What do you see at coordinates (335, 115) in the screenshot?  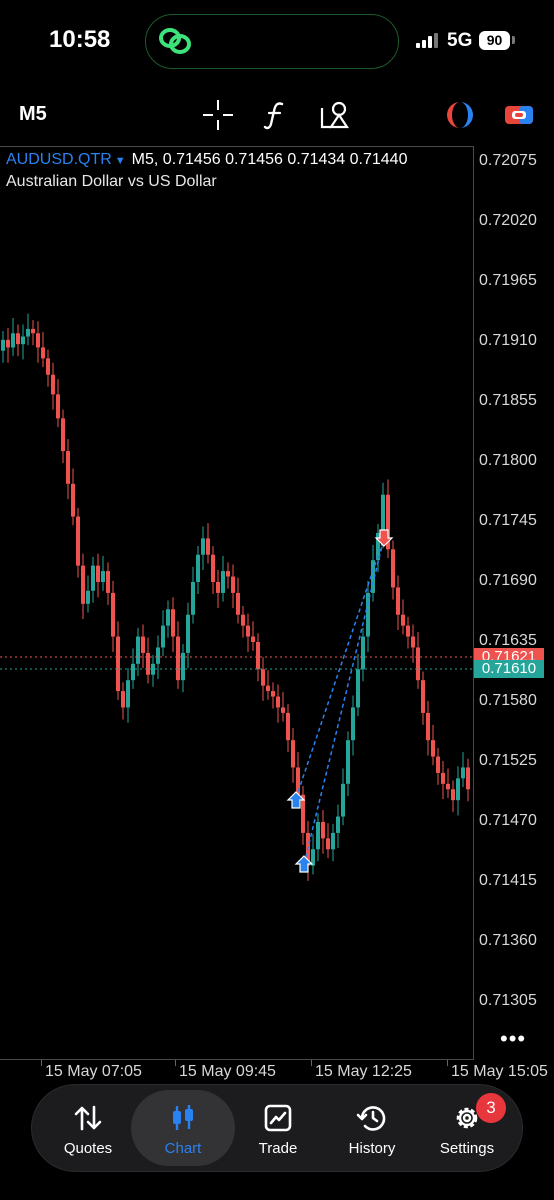 I see `objects-icon` at bounding box center [335, 115].